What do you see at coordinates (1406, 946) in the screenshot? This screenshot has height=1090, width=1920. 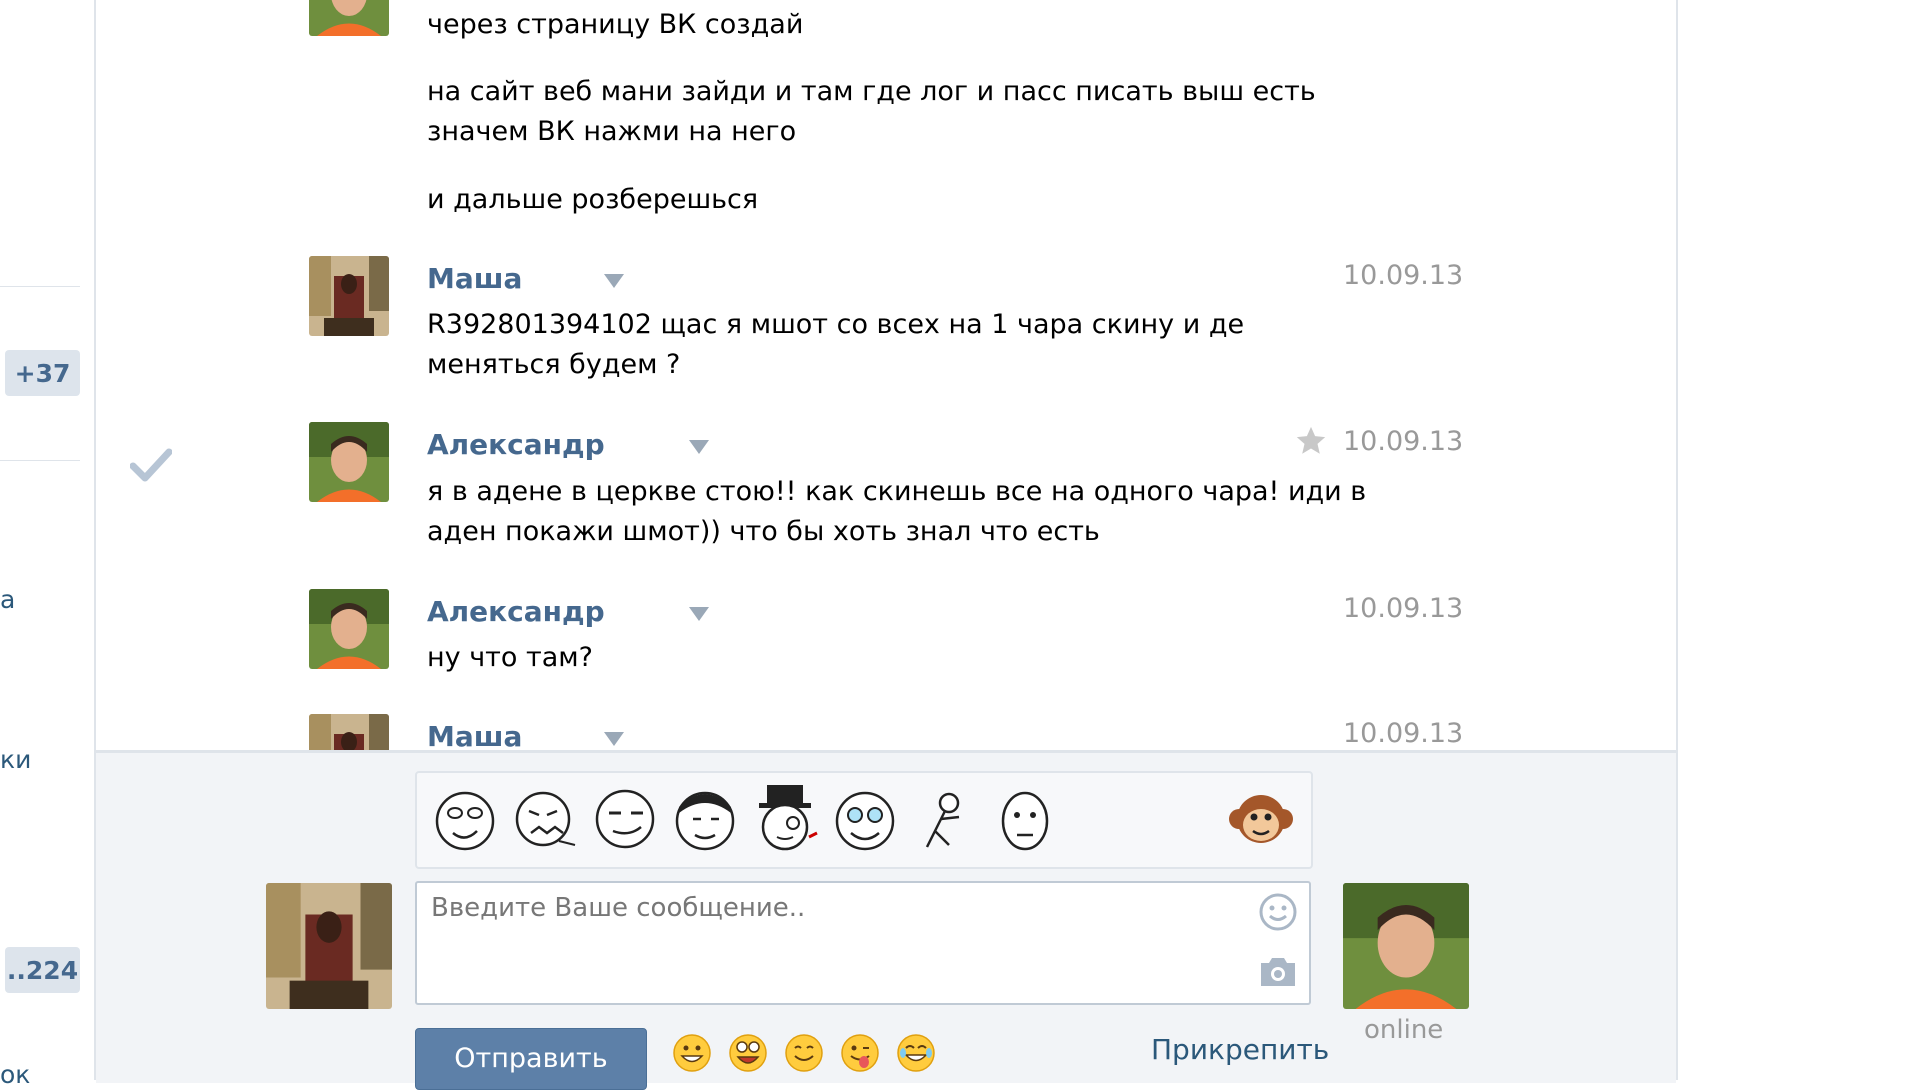 I see `partner-avatar` at bounding box center [1406, 946].